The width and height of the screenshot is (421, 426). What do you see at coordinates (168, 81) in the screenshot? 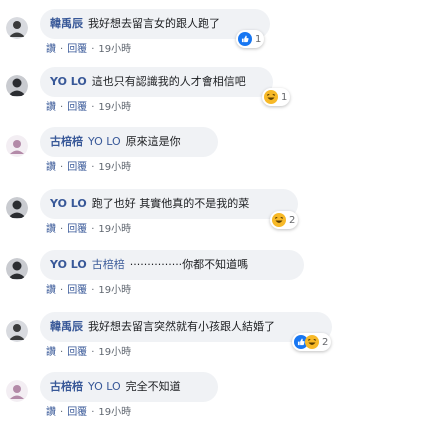
I see `comment-text: 這也只有認識我的人才會相信吧` at bounding box center [168, 81].